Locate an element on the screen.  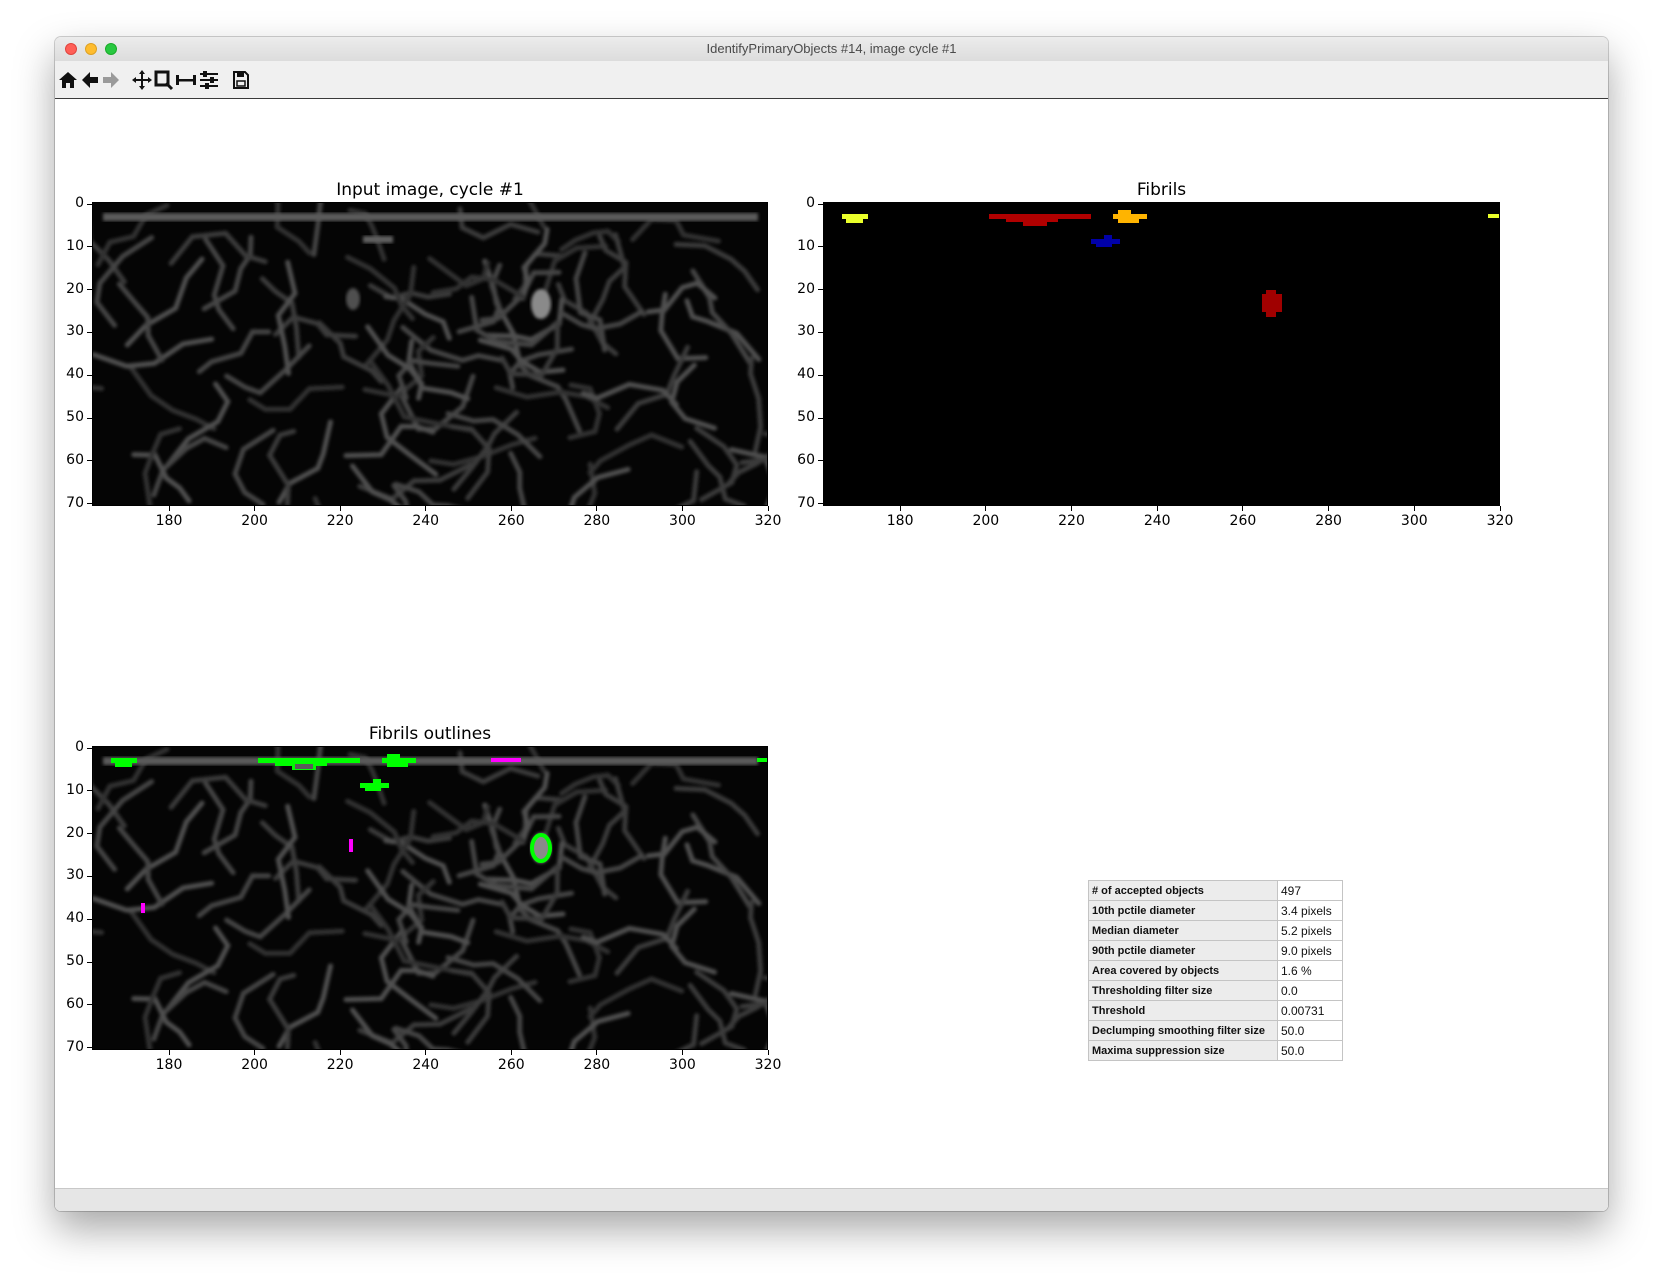
fibrils-axes is located at coordinates (1161, 354).